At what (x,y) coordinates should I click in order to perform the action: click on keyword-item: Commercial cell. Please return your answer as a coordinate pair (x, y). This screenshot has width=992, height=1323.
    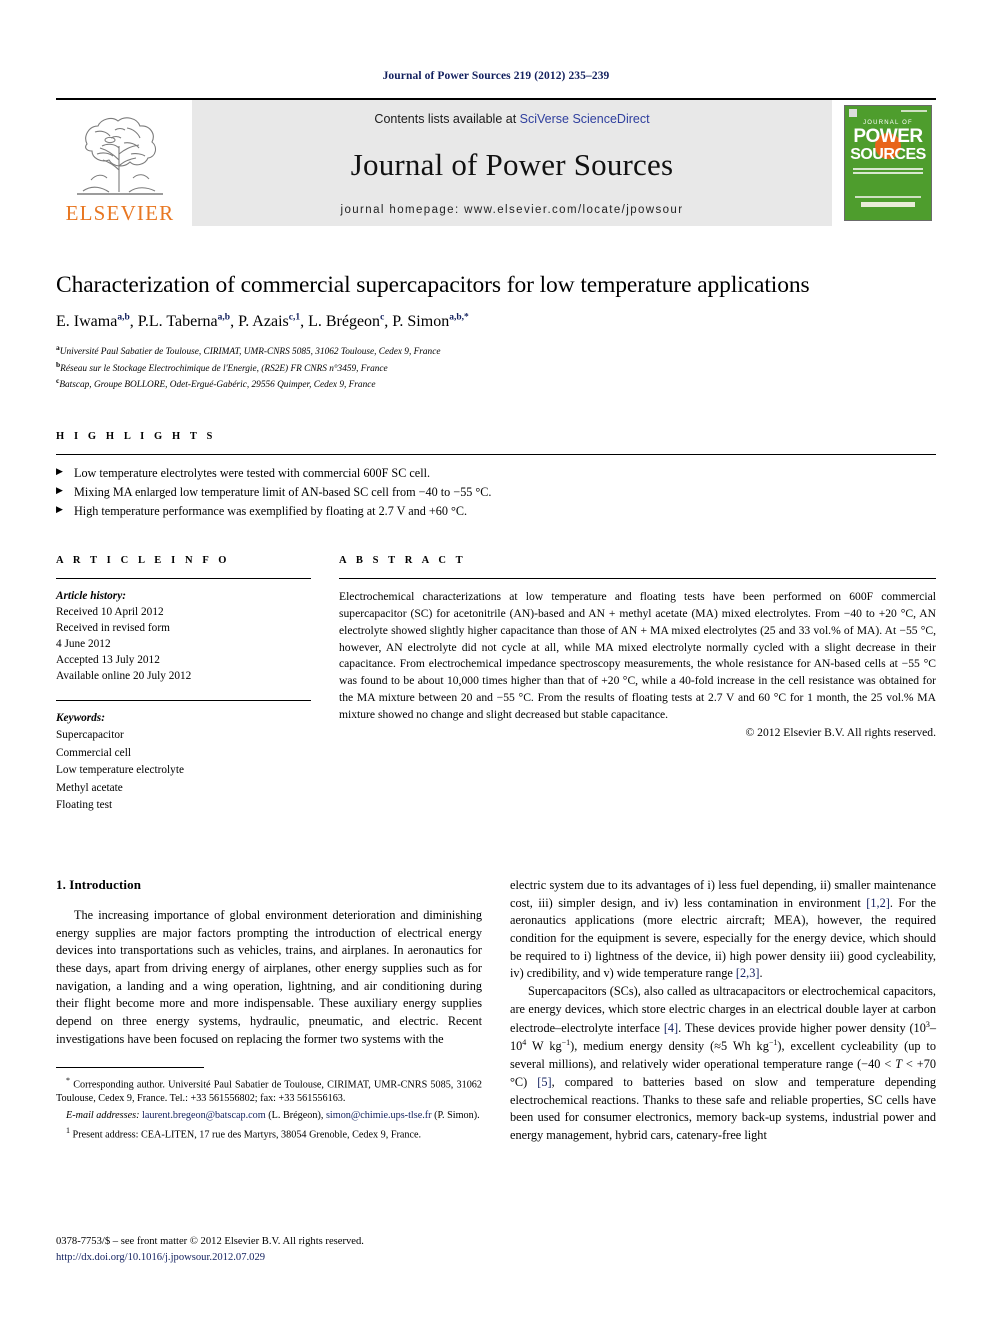
    Looking at the image, I should click on (93, 752).